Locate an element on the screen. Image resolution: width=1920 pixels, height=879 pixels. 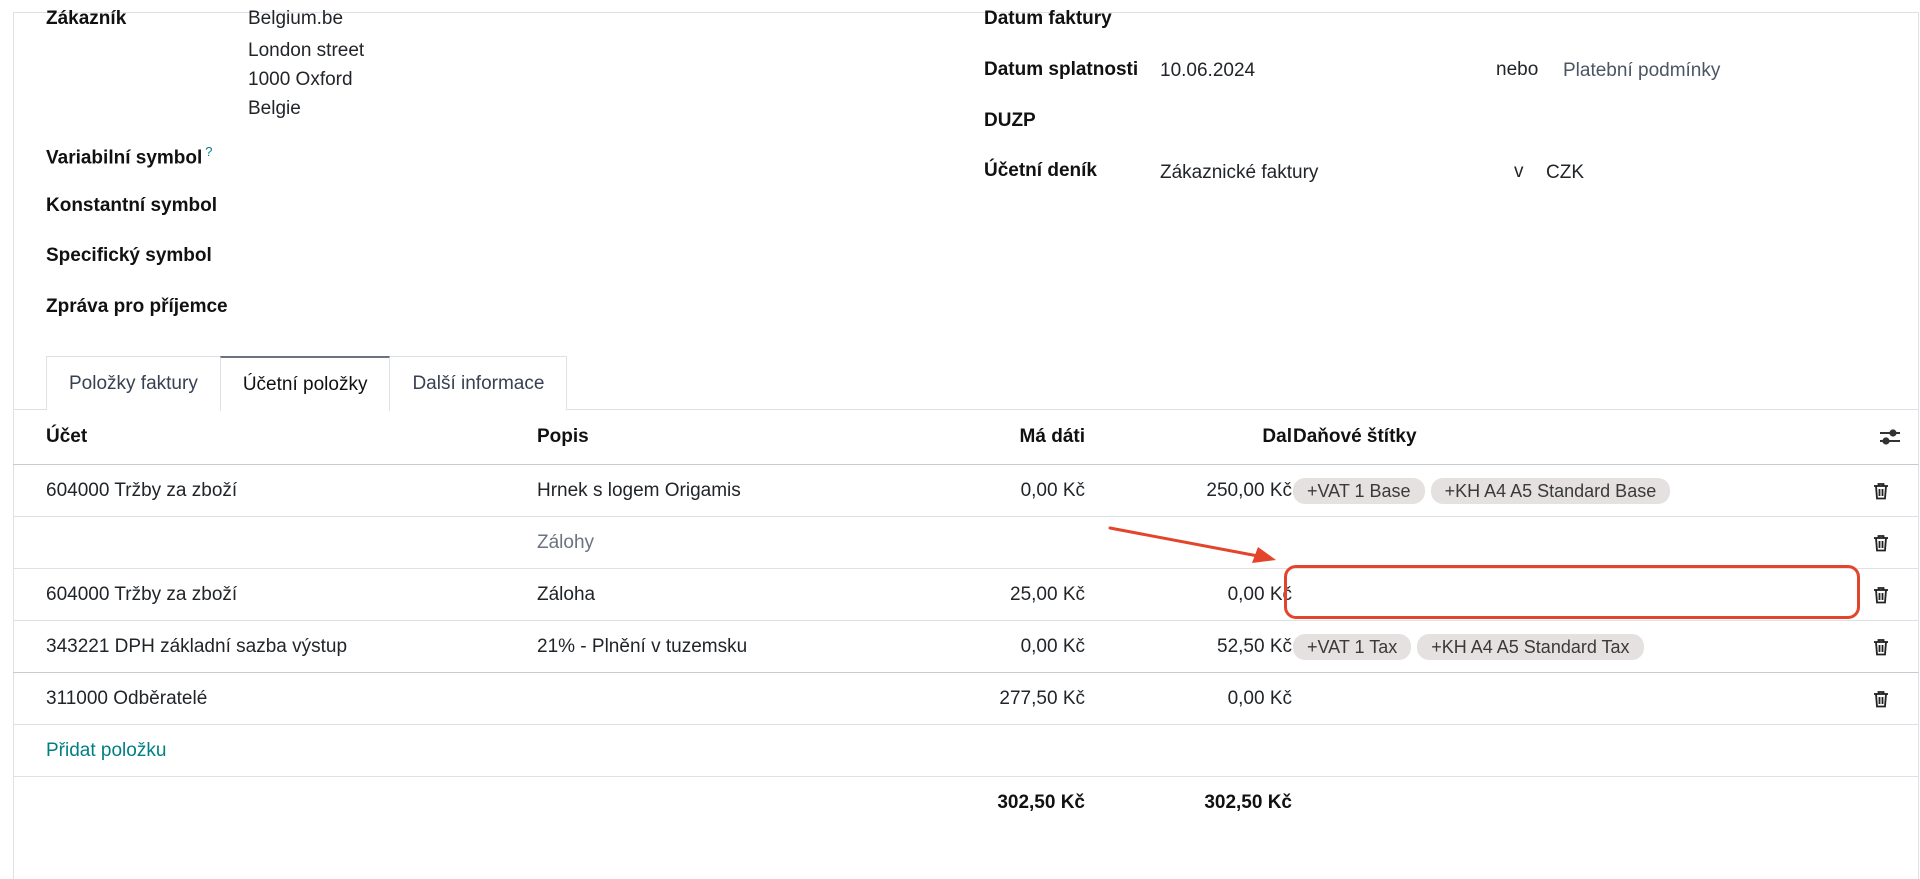
journal-label: Účetní deník is located at coordinates (1040, 170).